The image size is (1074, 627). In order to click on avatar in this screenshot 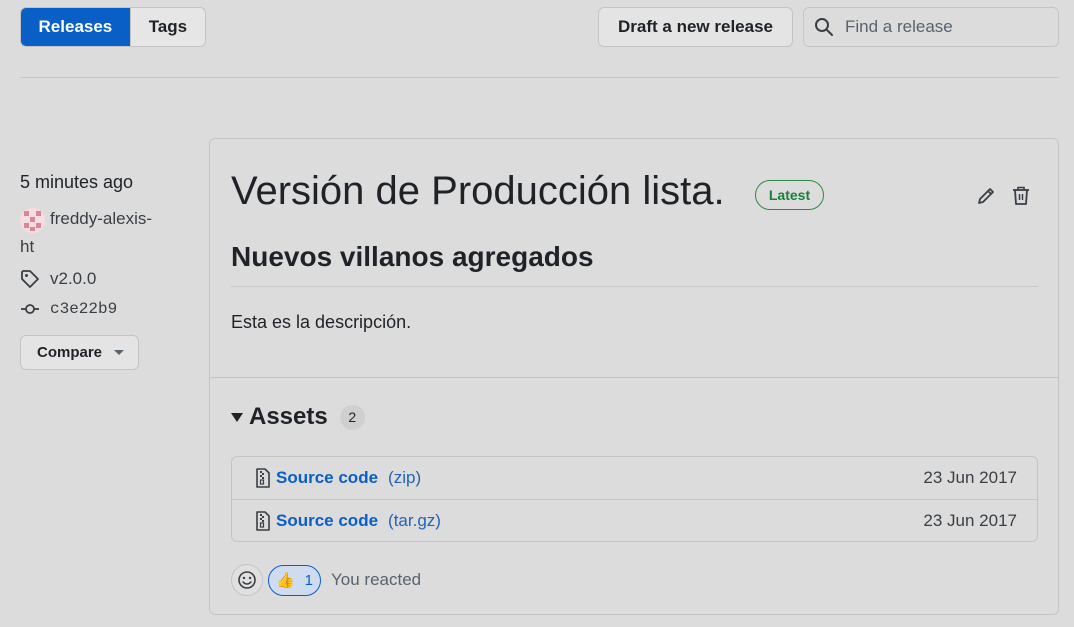, I will do `click(32, 220)`.